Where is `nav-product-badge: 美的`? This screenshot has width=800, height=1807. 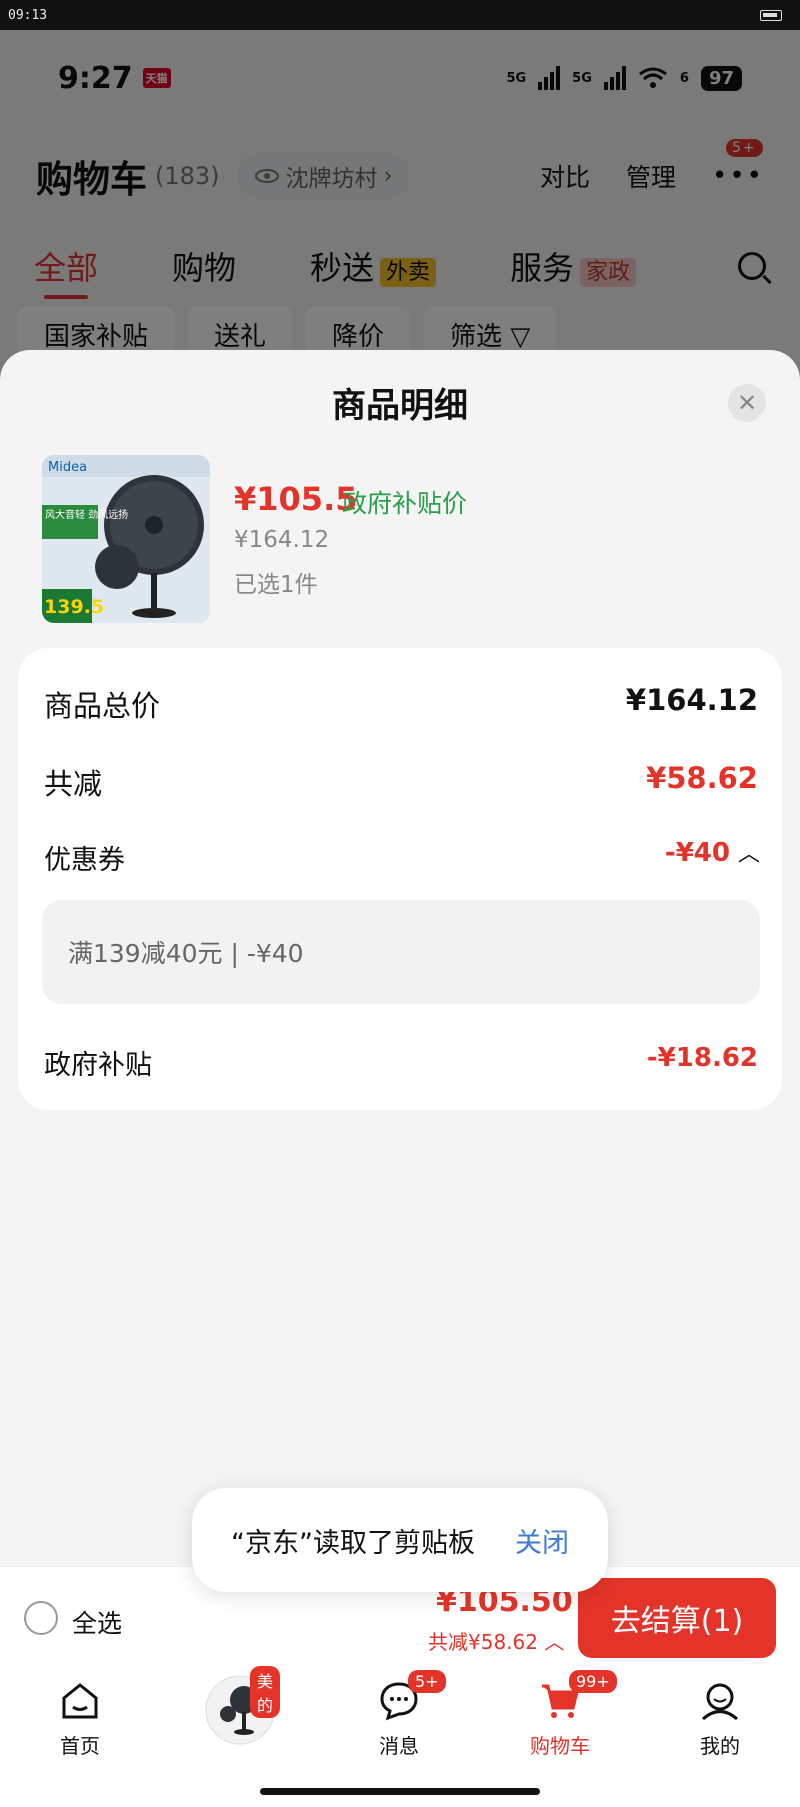 nav-product-badge: 美的 is located at coordinates (265, 1692).